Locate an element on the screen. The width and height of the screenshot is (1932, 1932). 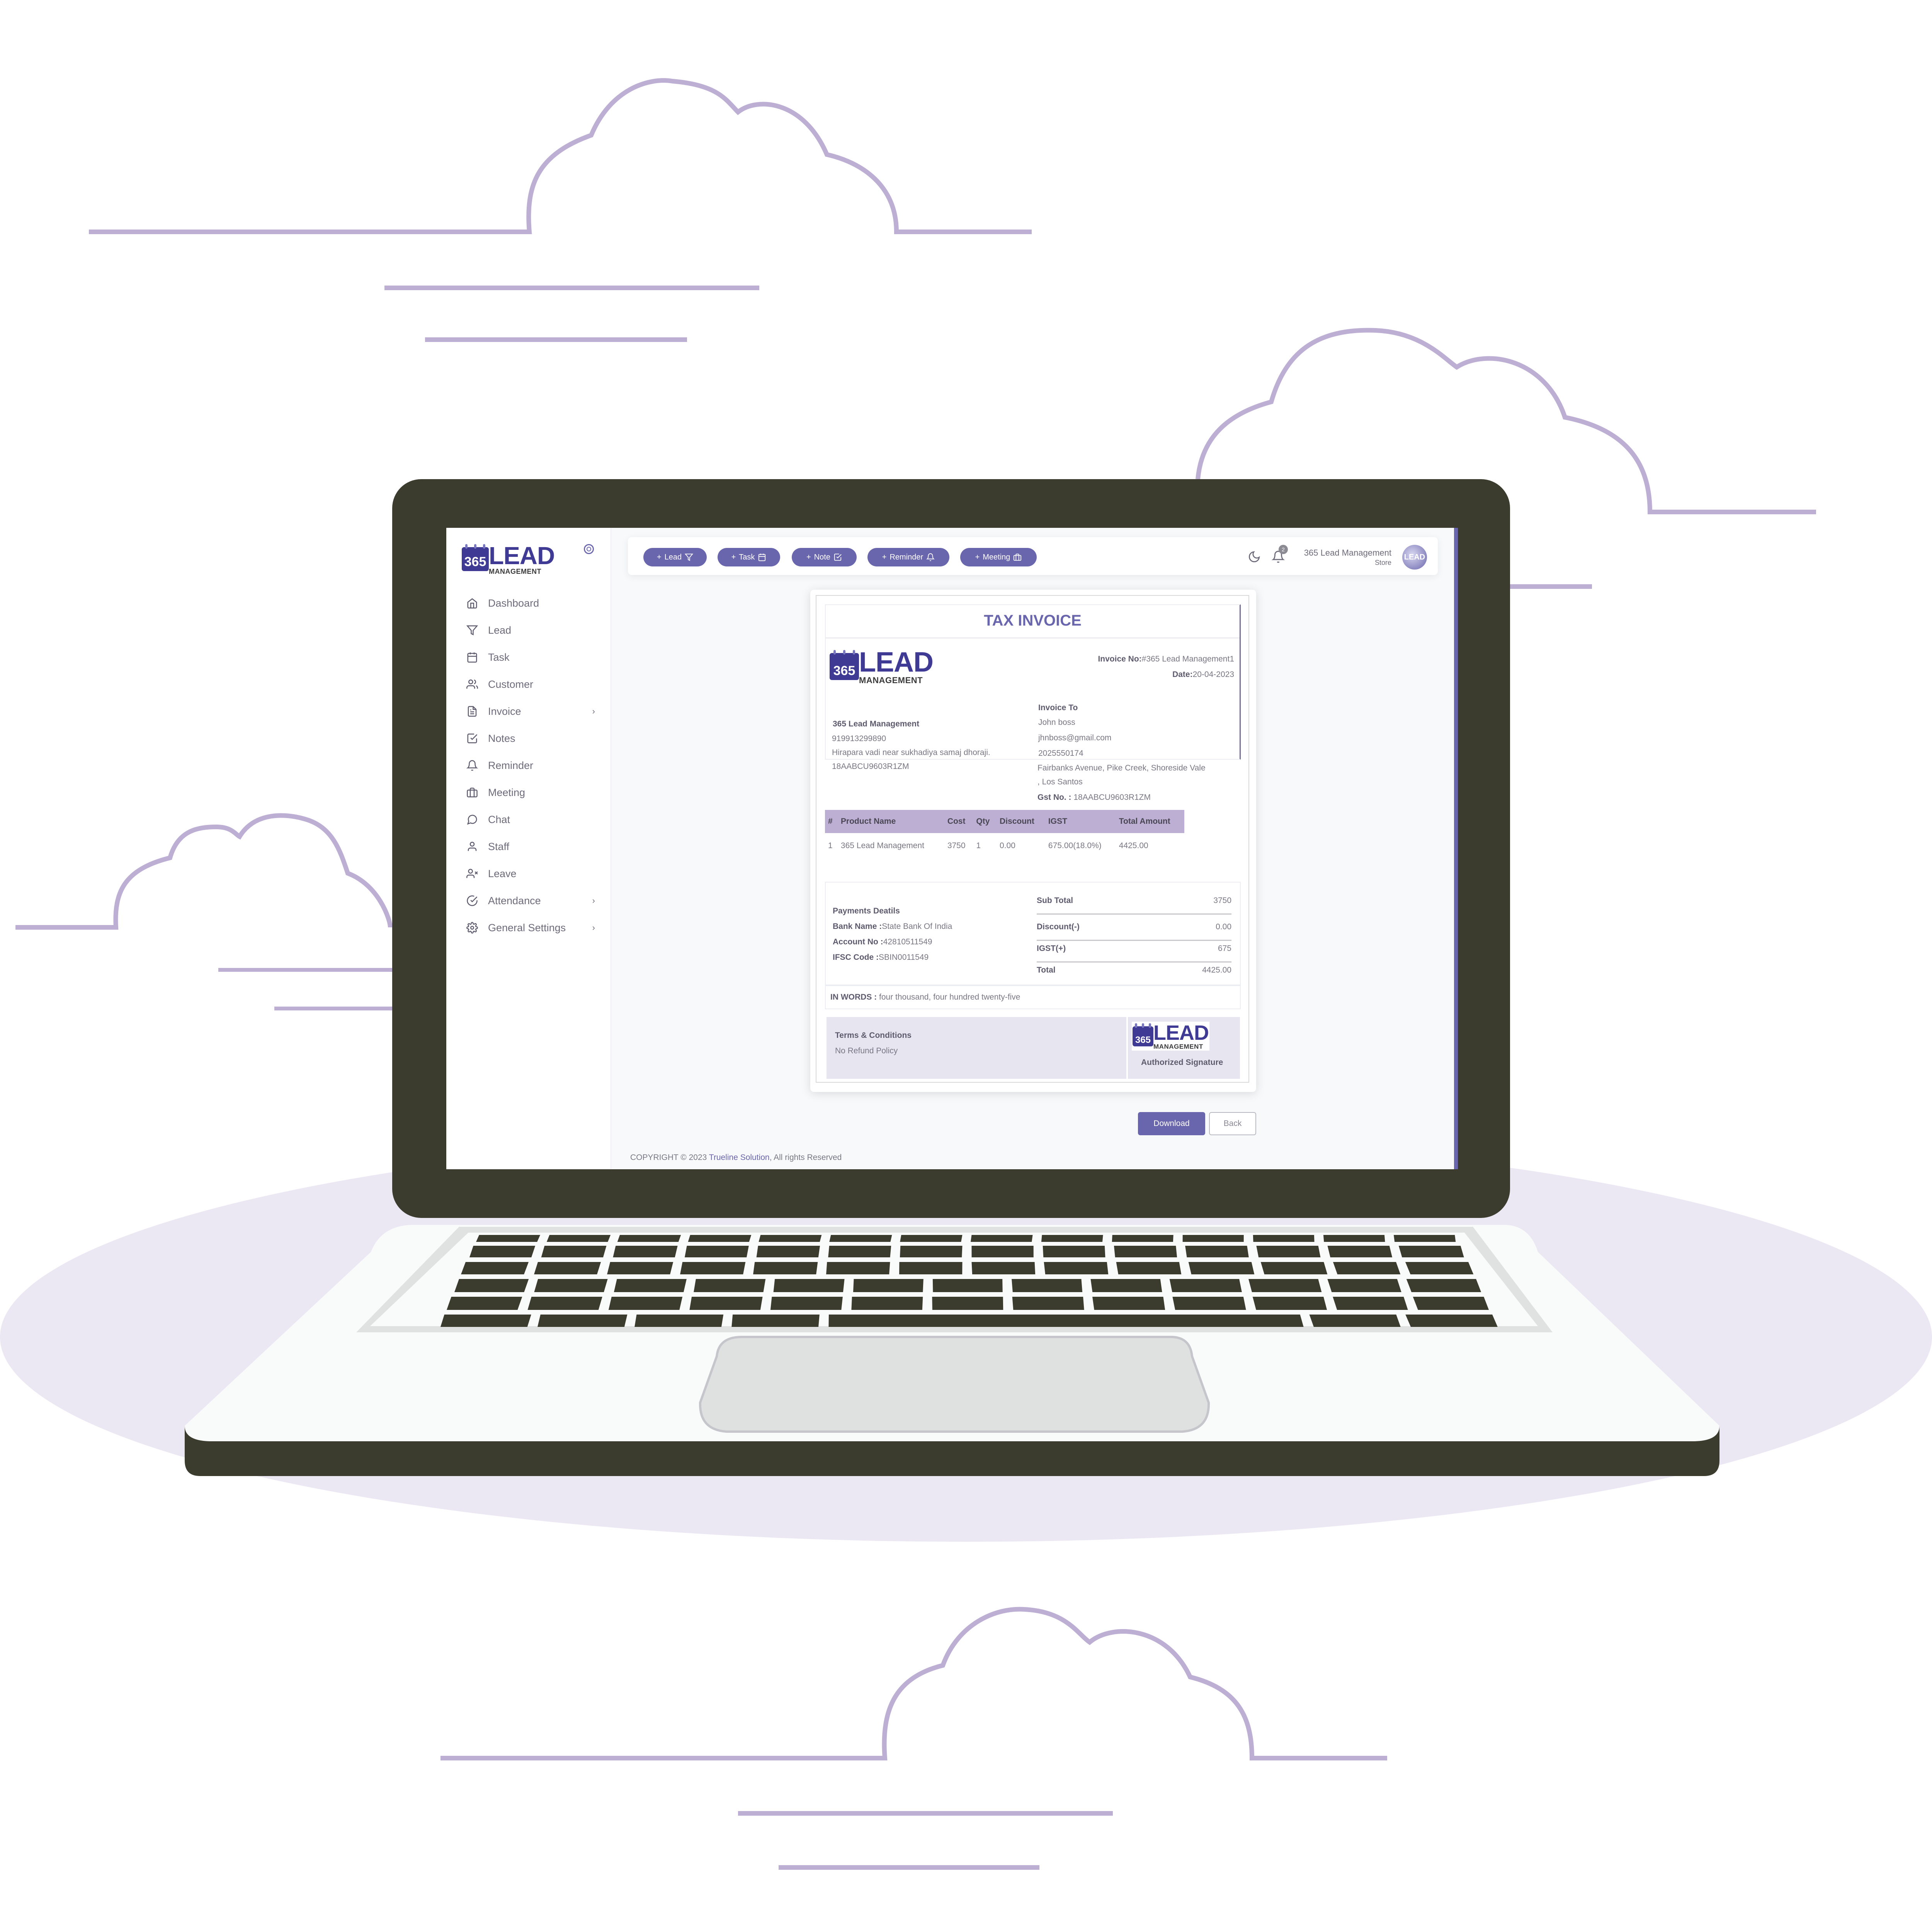
sidebar-collapse-toggle is located at coordinates (589, 549).